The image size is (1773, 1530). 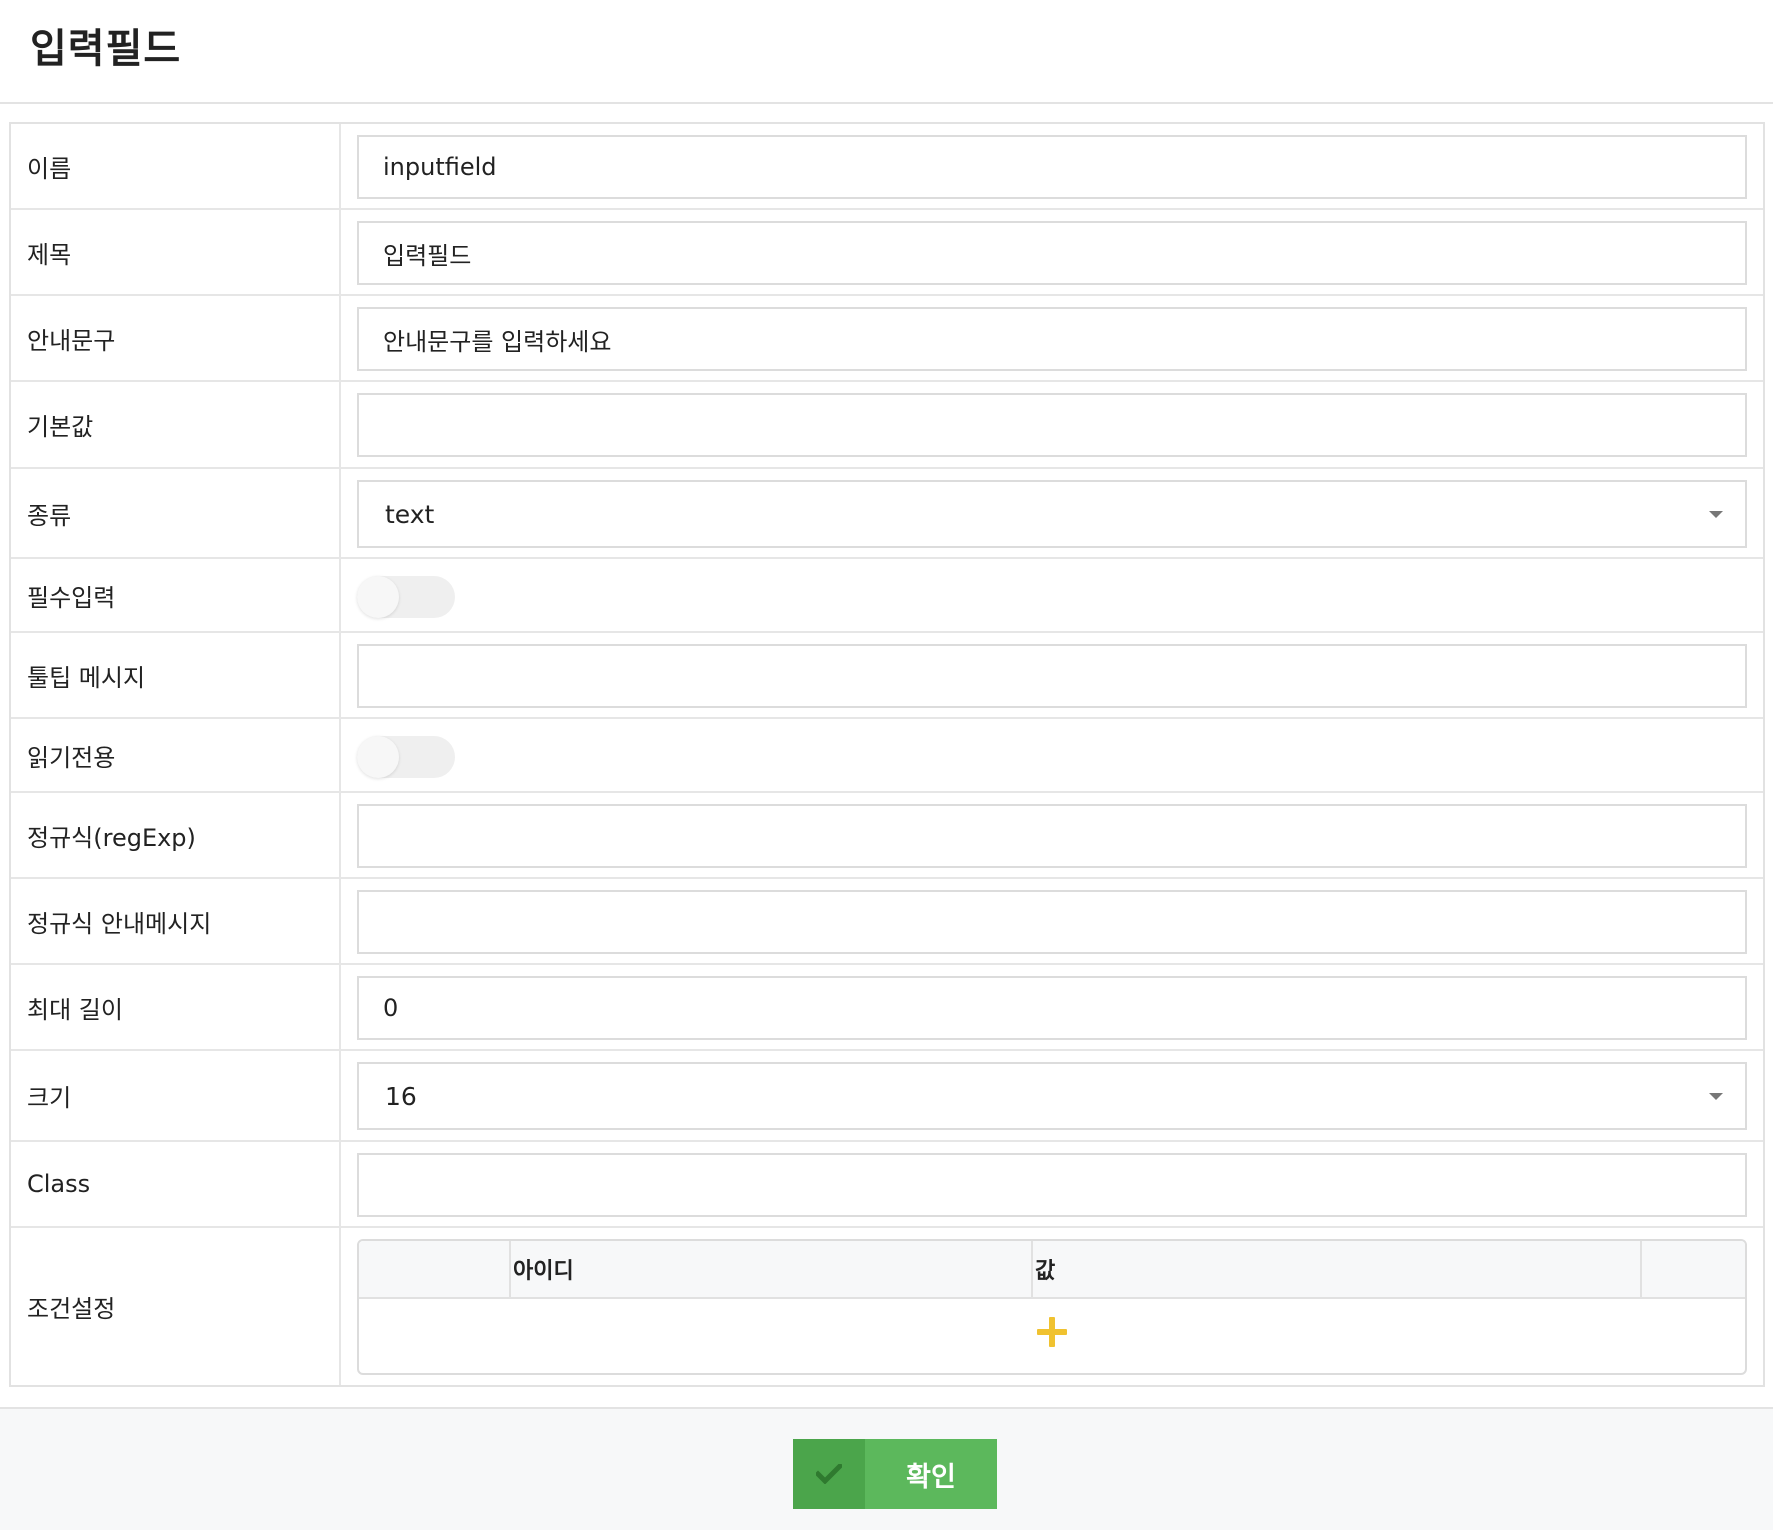 I want to click on name-label: 이름, so click(x=176, y=166).